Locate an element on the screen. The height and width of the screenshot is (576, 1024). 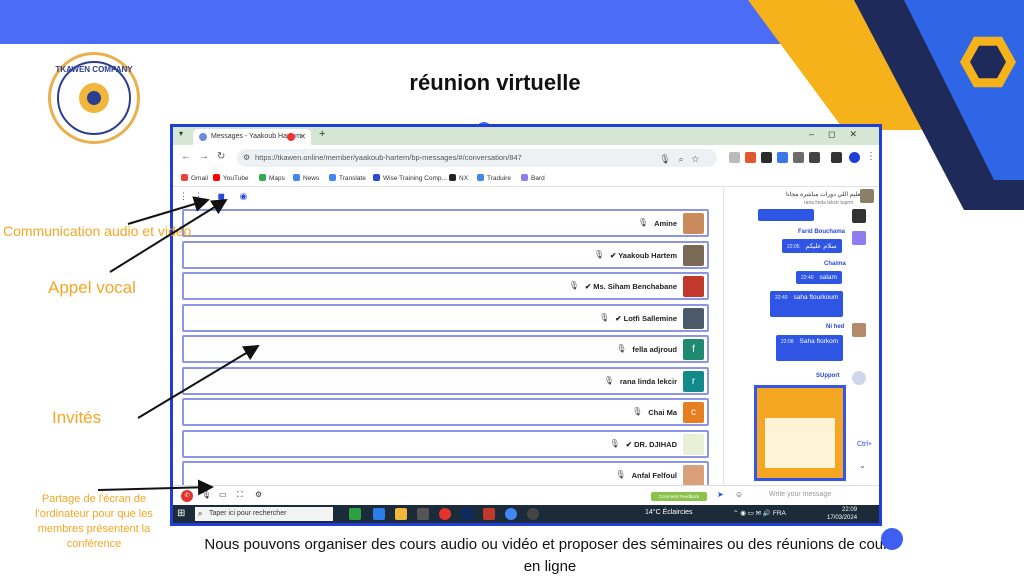
site-info-icon: ⚙ is located at coordinates (246, 158).